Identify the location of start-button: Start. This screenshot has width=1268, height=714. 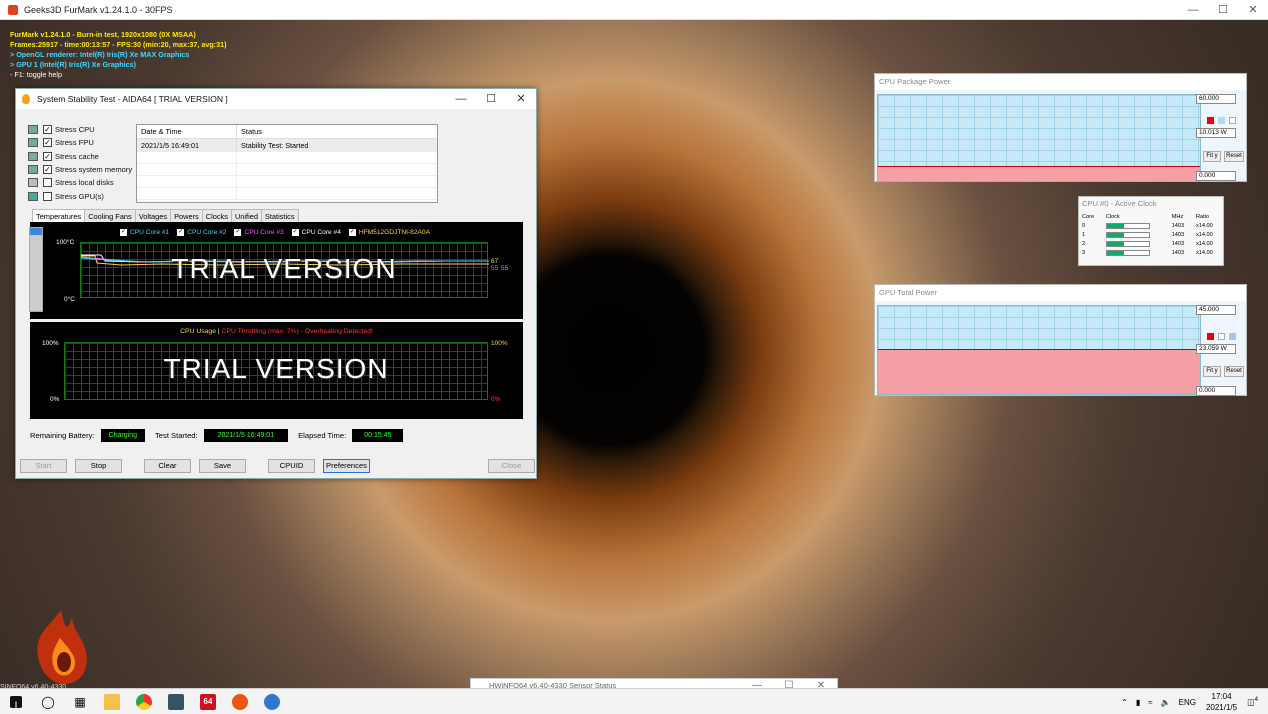
(43, 466).